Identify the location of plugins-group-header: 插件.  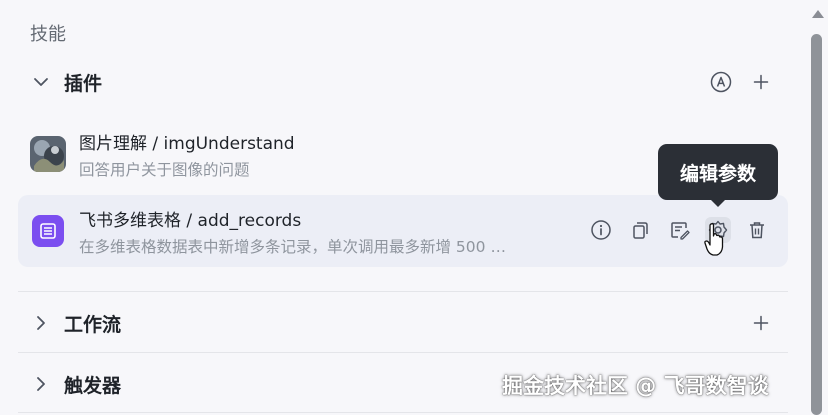
(403, 82).